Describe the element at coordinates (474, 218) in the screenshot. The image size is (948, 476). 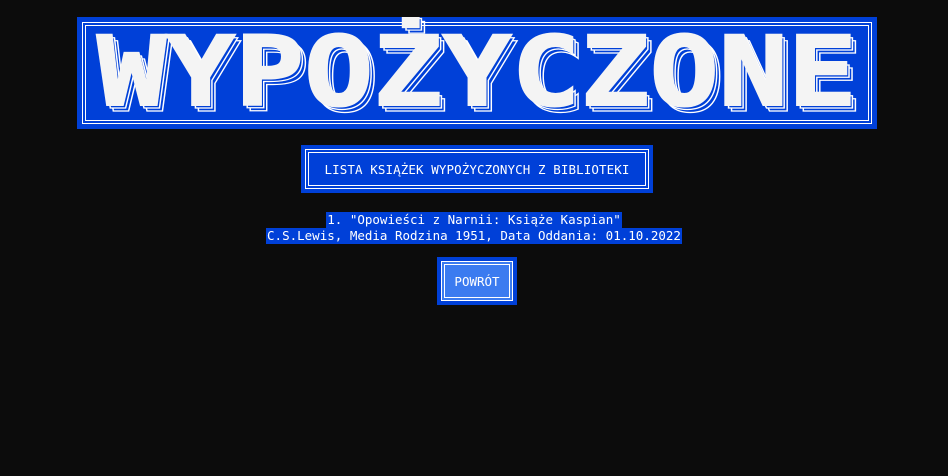
I see `book-title-row: 1. "Opowieści z Narnii: Książe Kaspian"` at that location.